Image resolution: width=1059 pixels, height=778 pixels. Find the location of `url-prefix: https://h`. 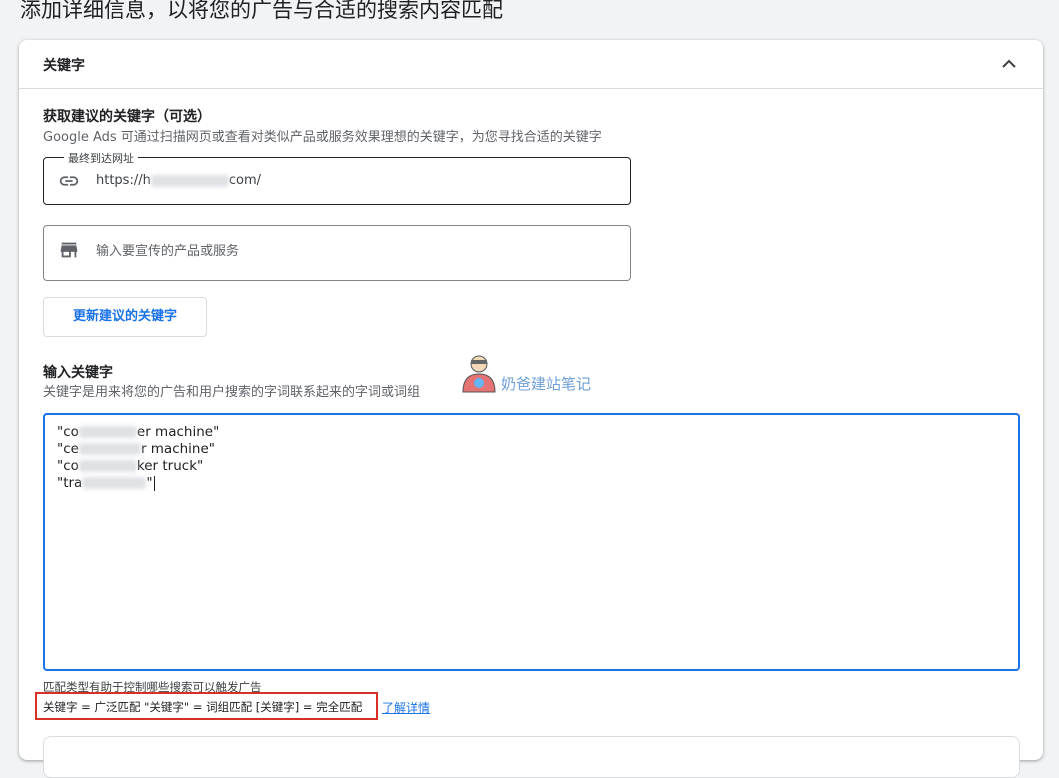

url-prefix: https://h is located at coordinates (123, 180).